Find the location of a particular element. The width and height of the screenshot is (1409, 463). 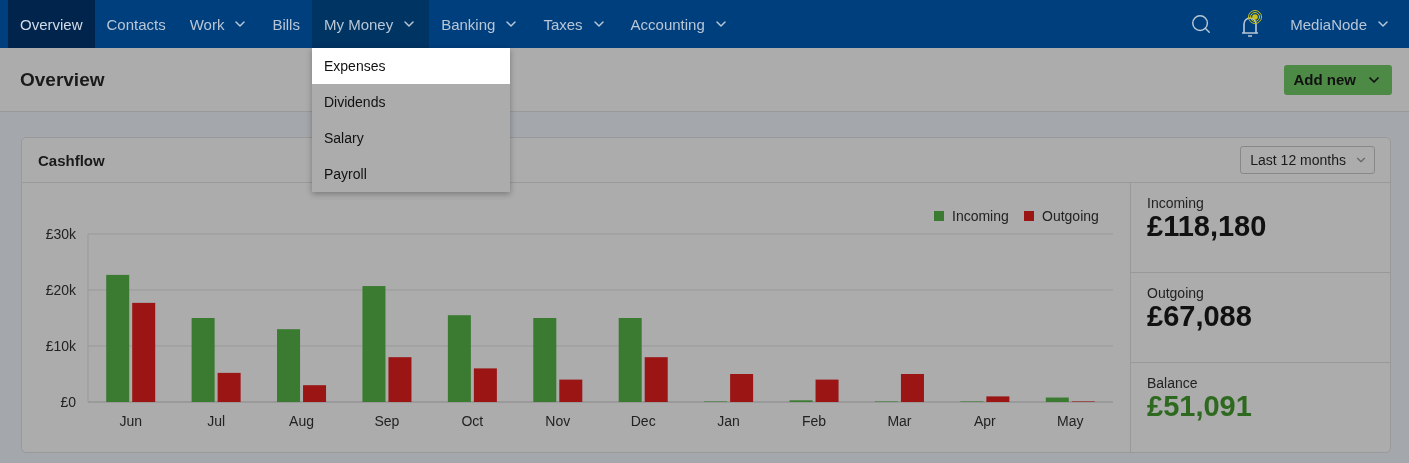

stat-value: £118,180 is located at coordinates (1207, 227).